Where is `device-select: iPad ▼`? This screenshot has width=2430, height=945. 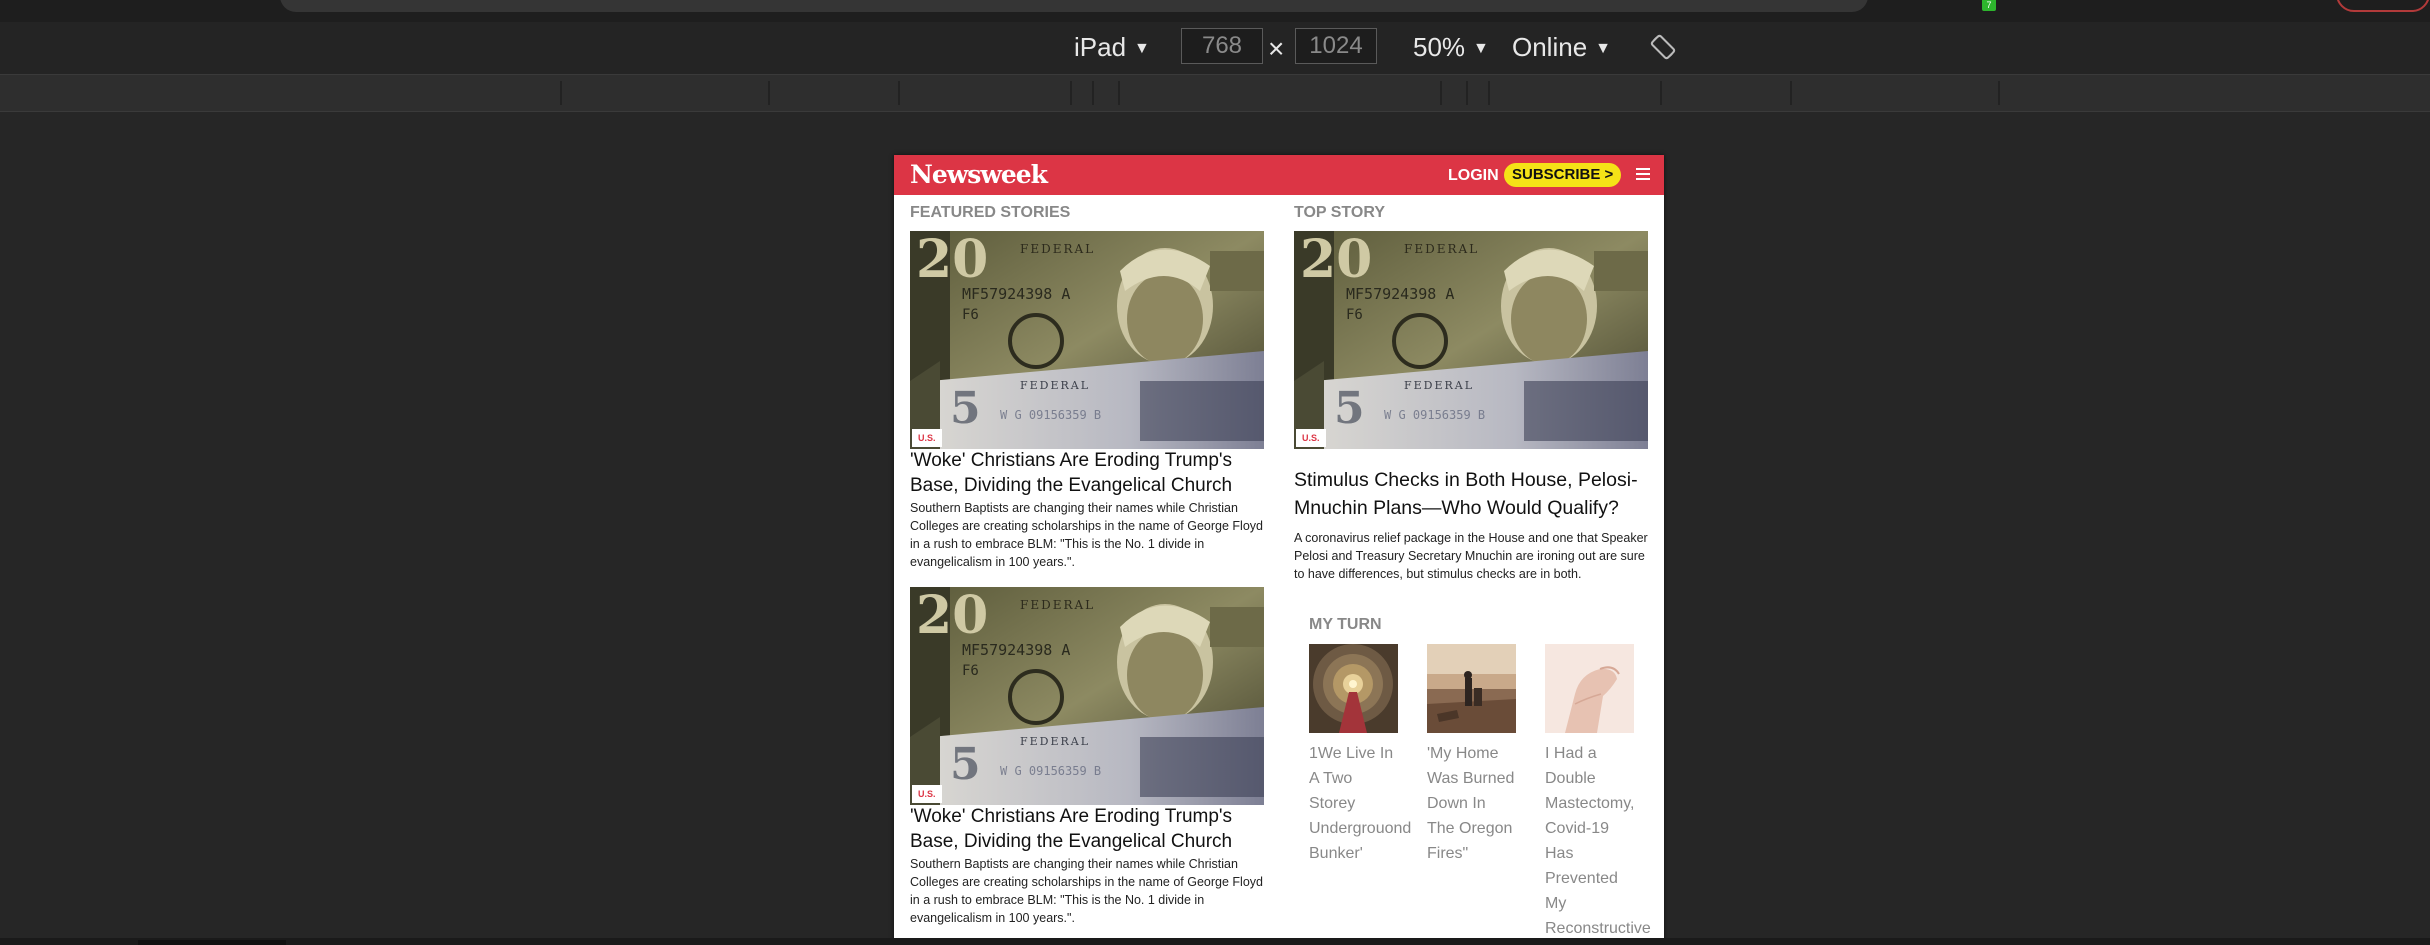 device-select: iPad ▼ is located at coordinates (1112, 47).